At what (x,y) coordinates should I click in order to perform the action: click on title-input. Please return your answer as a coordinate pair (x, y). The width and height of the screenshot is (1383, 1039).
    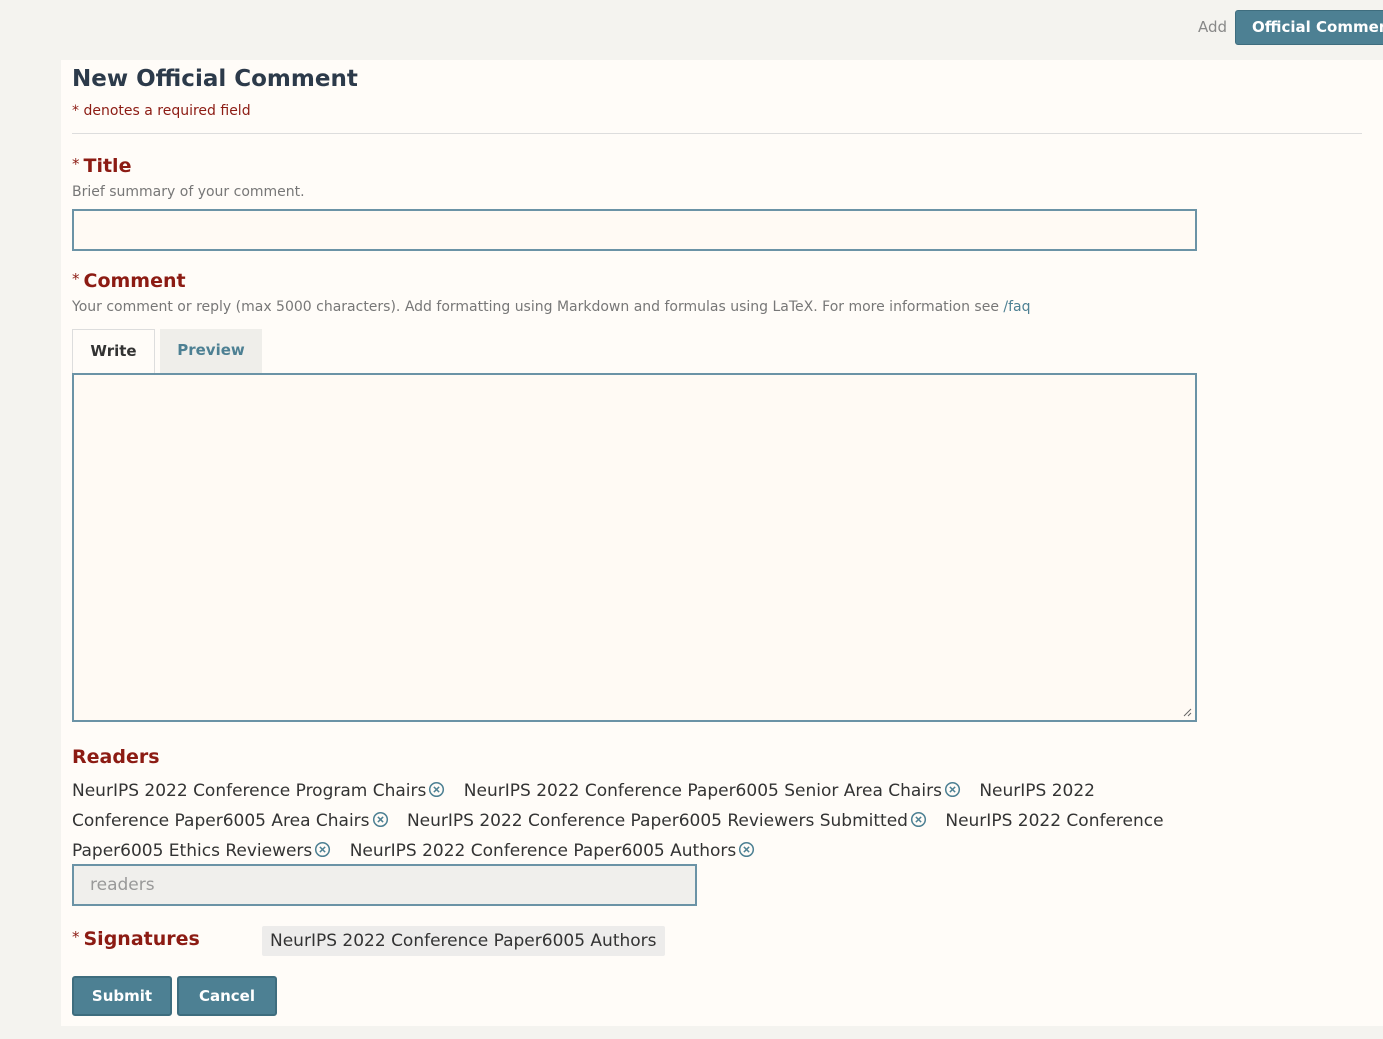
    Looking at the image, I should click on (634, 230).